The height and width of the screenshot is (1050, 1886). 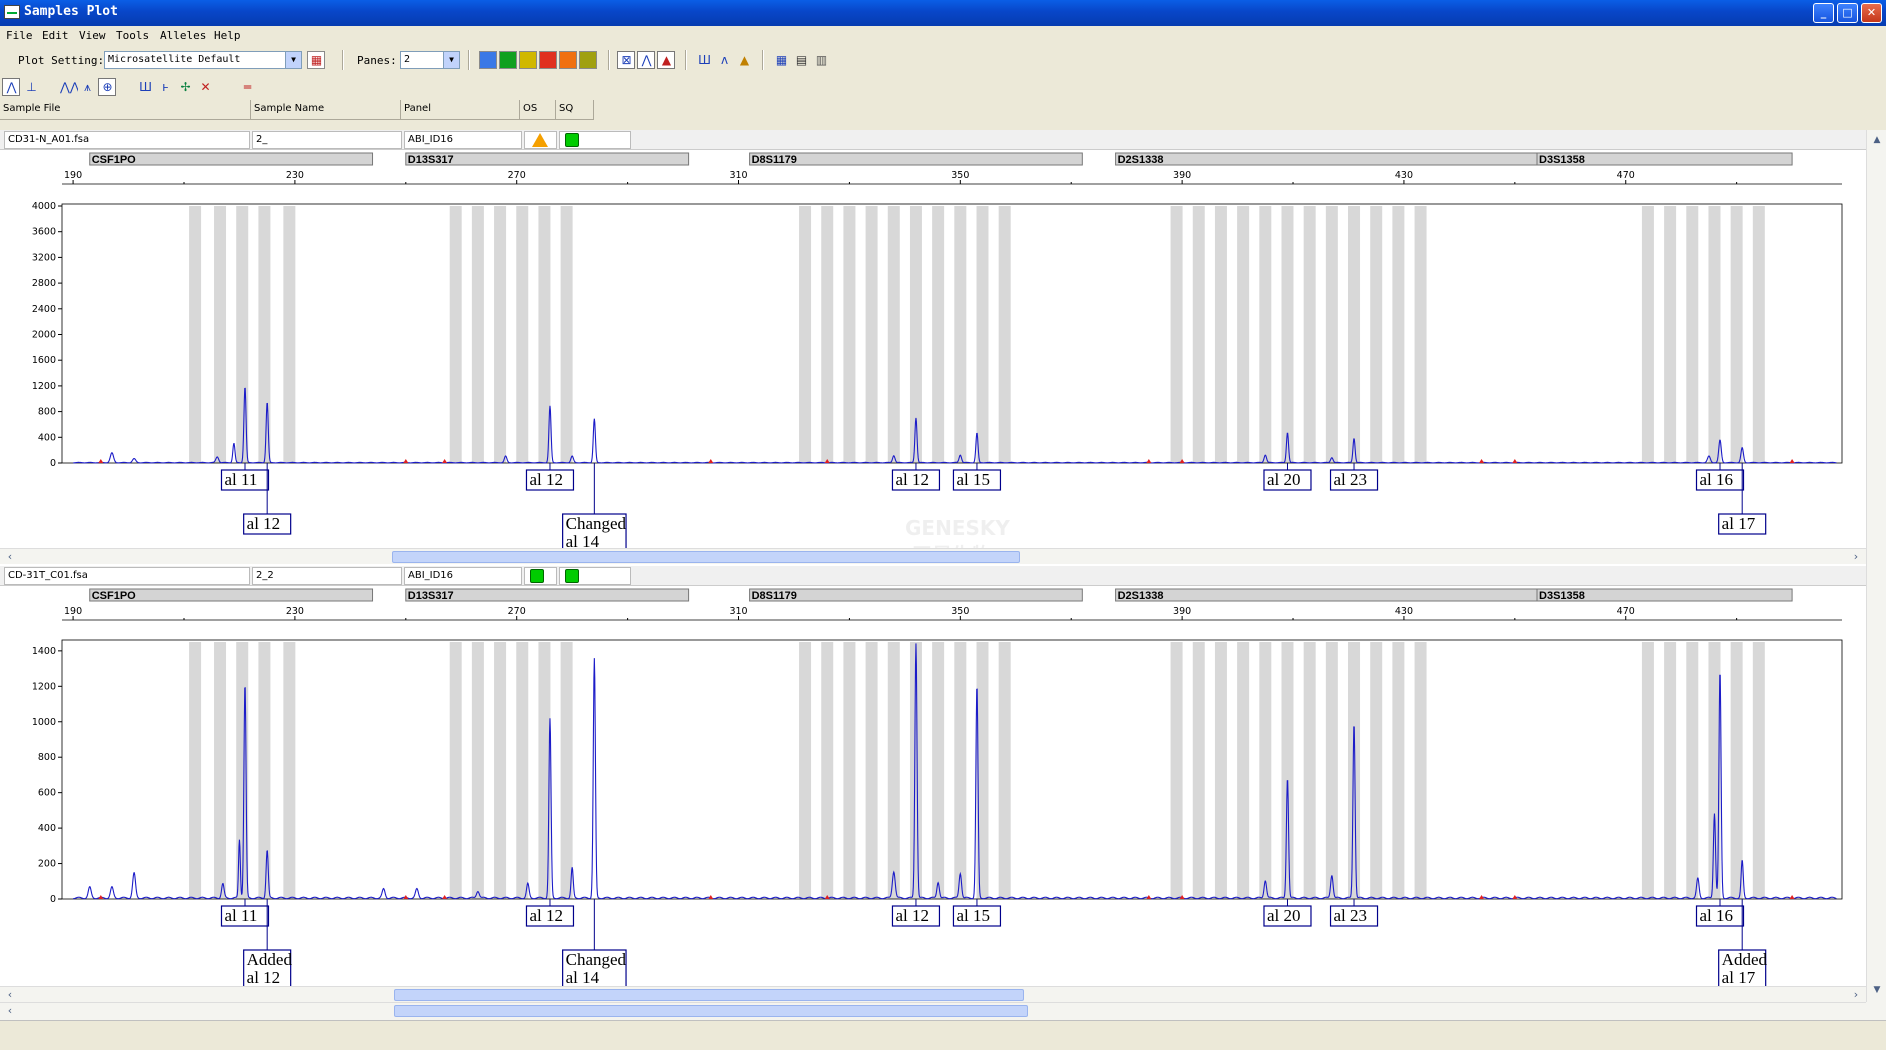 I want to click on stack-button: ⩚, so click(x=87, y=87).